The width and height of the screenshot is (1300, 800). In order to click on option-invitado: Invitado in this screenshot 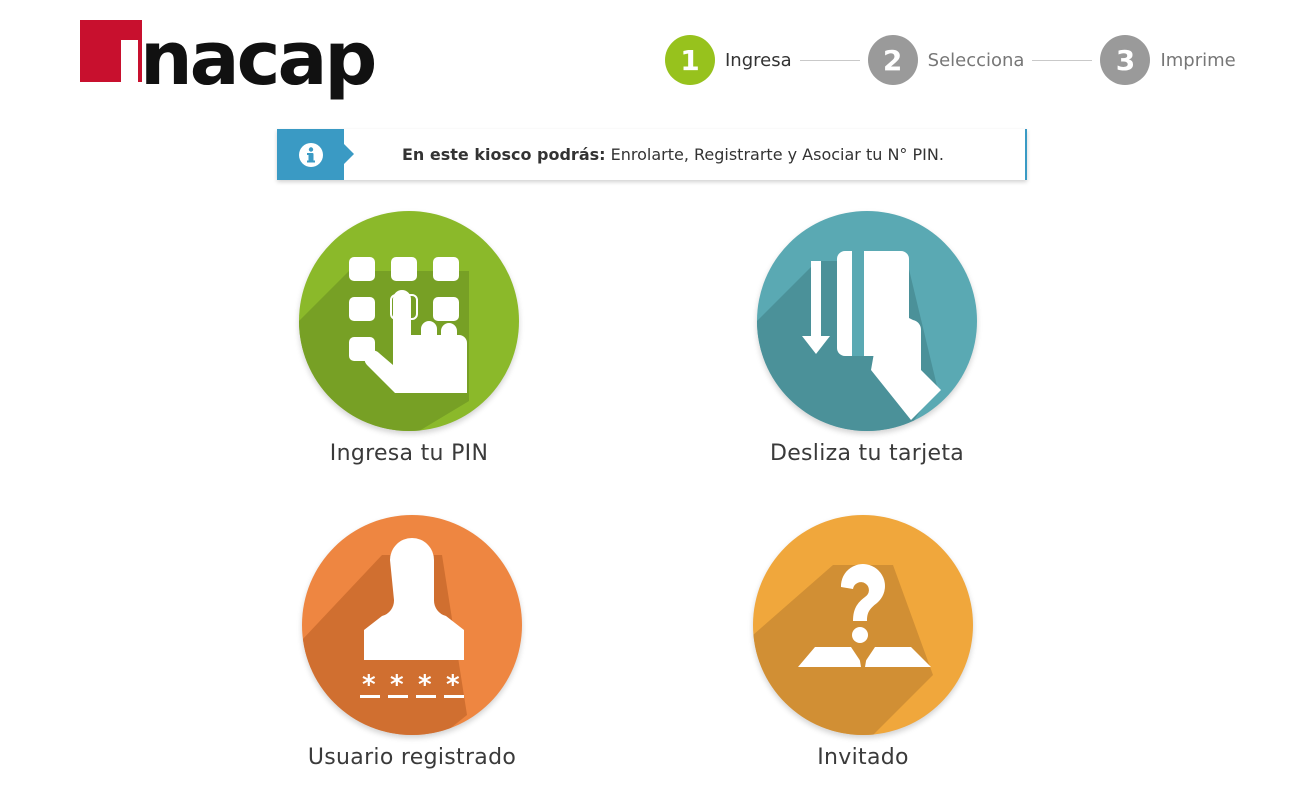, I will do `click(863, 642)`.